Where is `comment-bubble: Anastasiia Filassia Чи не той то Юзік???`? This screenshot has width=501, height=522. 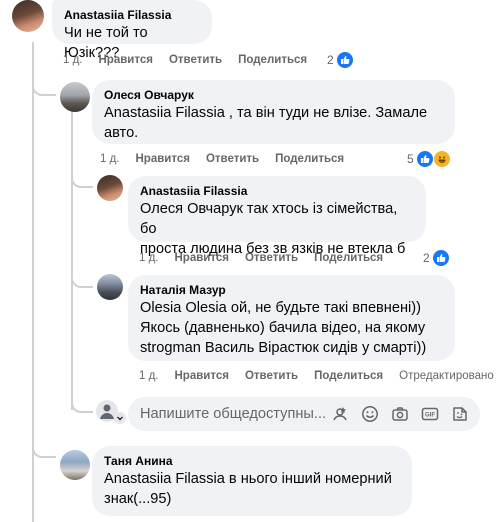 comment-bubble: Anastasiia Filassia Чи не той то Юзік??? is located at coordinates (132, 30).